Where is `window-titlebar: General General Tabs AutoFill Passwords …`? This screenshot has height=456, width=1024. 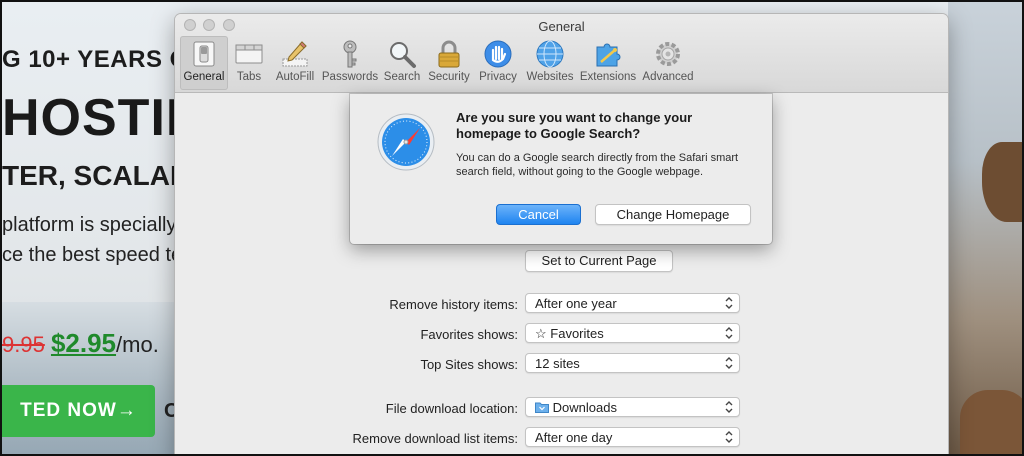
window-titlebar: General General Tabs AutoFill Passwords … is located at coordinates (561, 53).